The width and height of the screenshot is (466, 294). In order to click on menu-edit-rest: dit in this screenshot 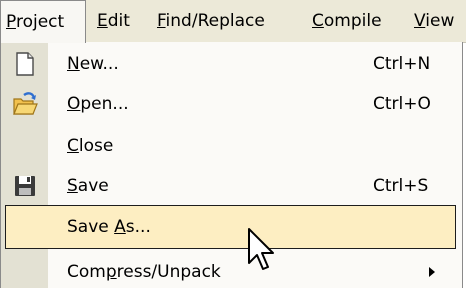, I will do `click(118, 21)`.